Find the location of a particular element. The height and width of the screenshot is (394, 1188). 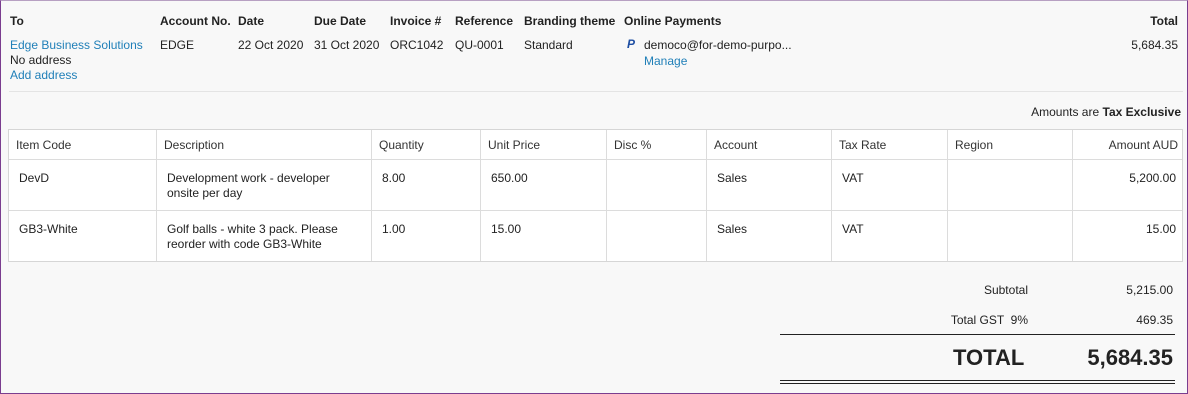

header-invoice-number: Invoice # is located at coordinates (416, 21).